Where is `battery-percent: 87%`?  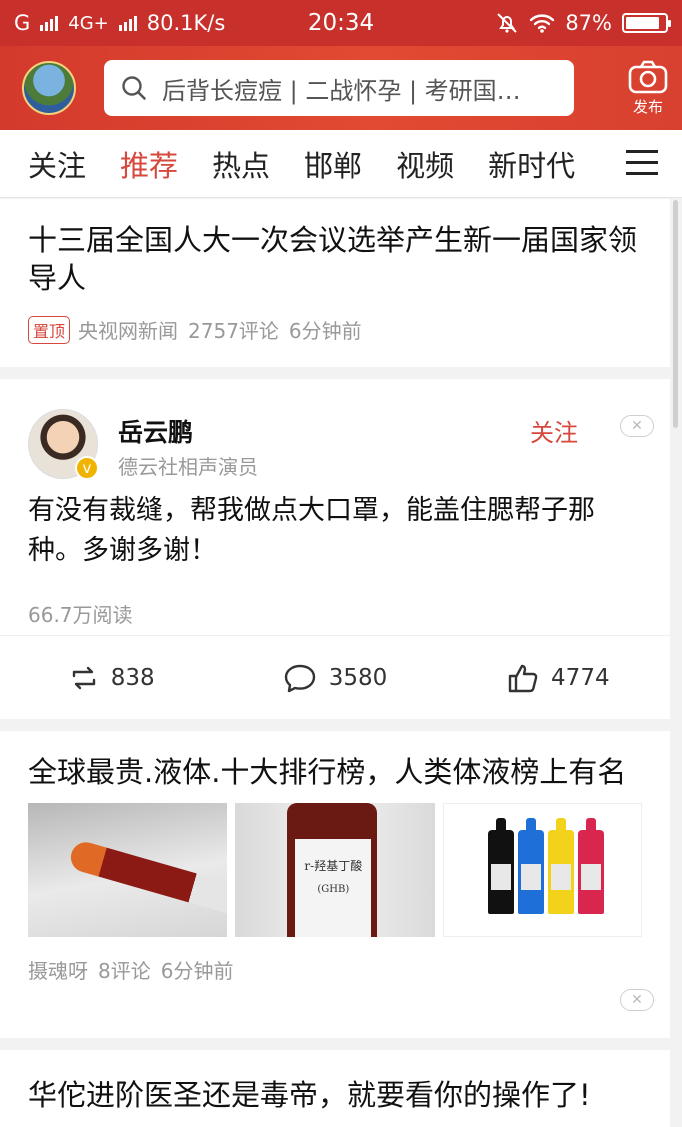
battery-percent: 87% is located at coordinates (588, 23).